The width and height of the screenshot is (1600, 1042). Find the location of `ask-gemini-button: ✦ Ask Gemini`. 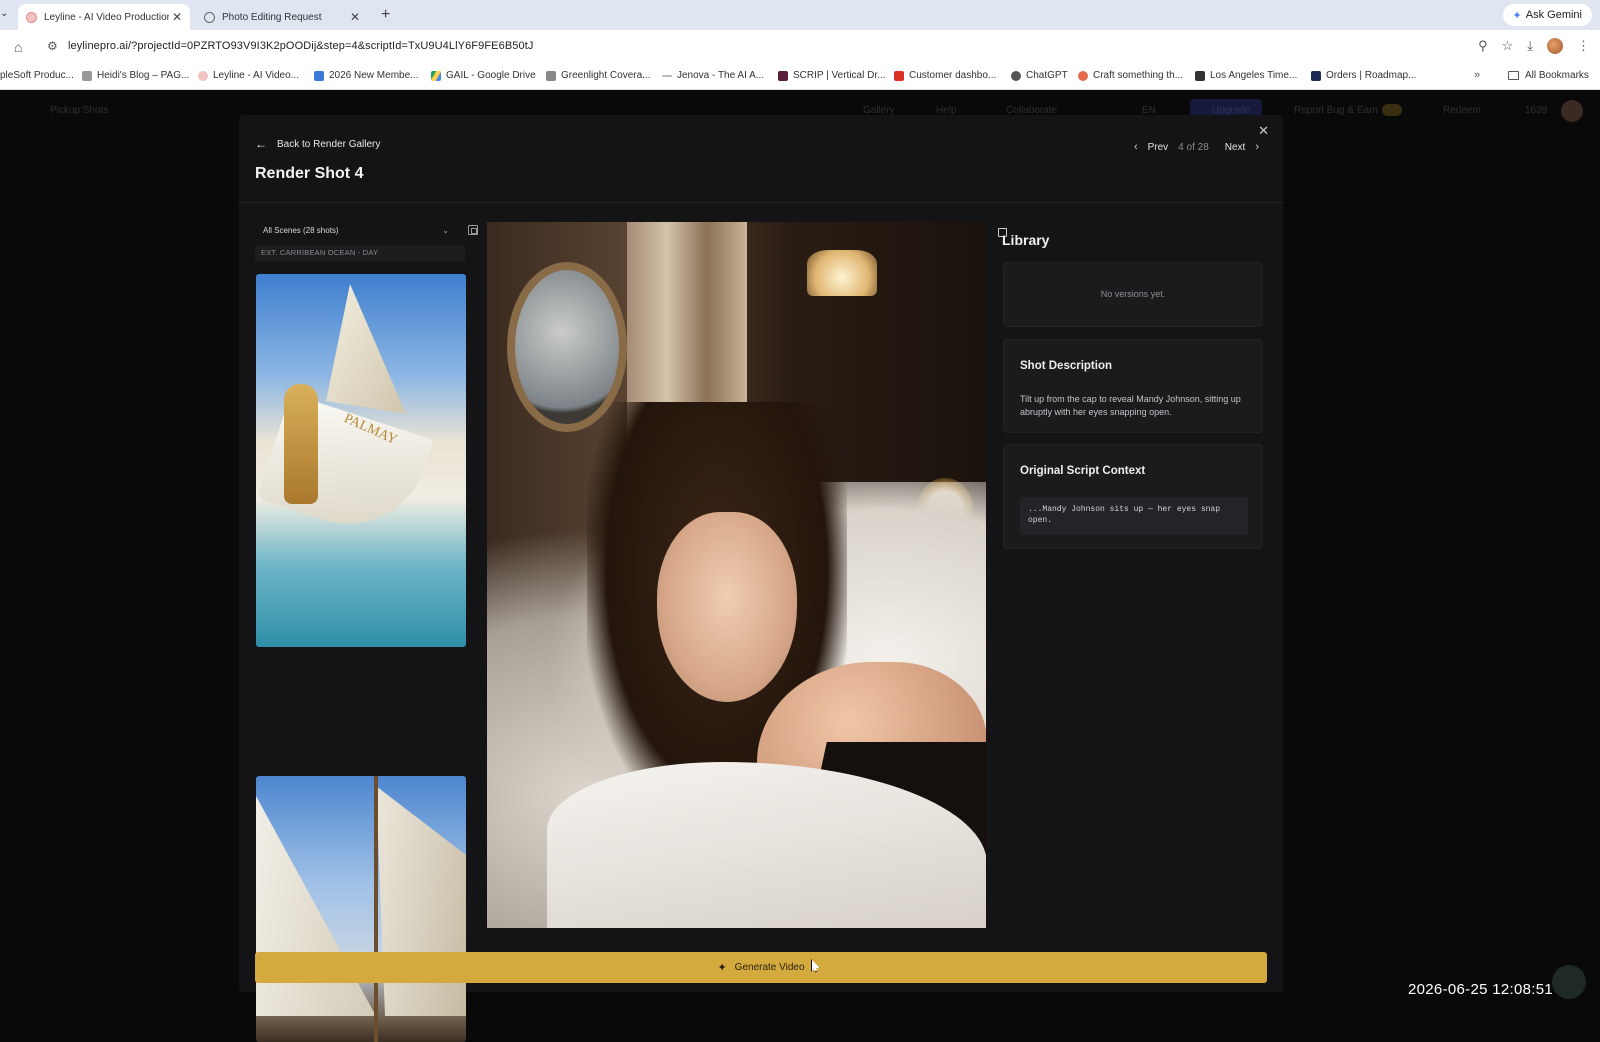

ask-gemini-button: ✦ Ask Gemini is located at coordinates (1547, 15).